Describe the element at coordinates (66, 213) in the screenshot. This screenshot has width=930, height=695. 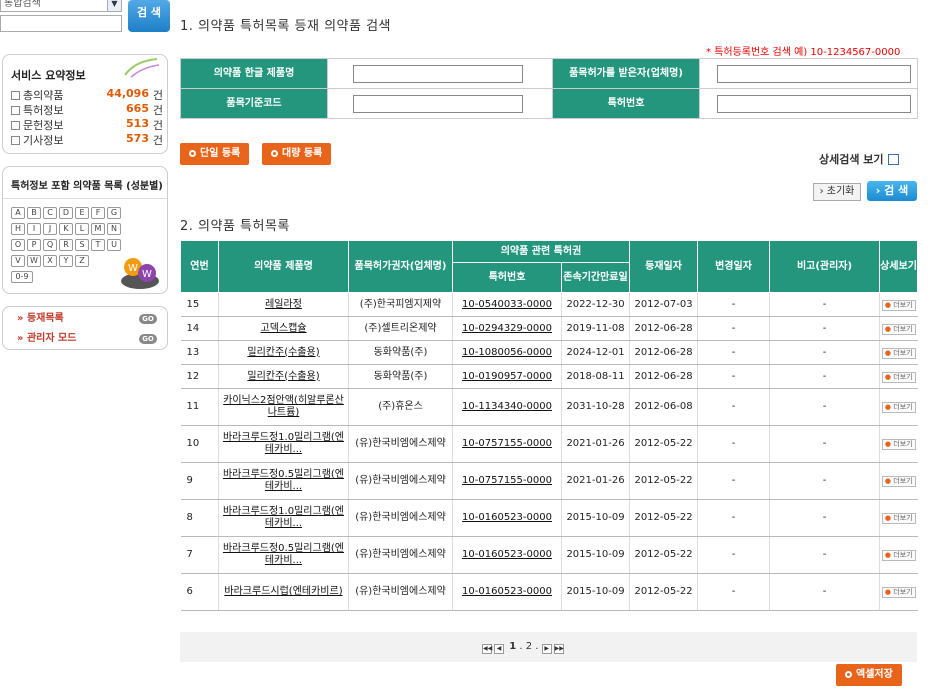
I see `letter-button: D` at that location.